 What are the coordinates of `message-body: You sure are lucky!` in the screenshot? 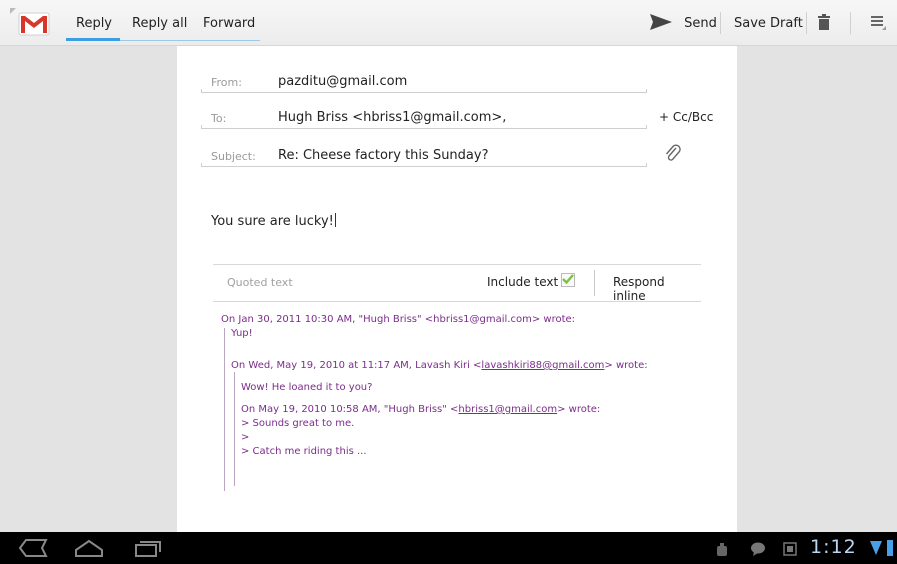 It's located at (273, 221).